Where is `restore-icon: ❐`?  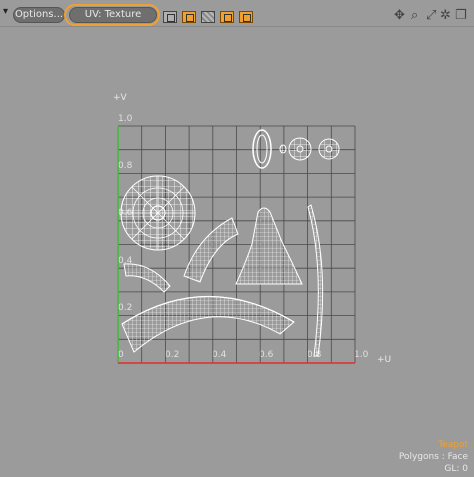 restore-icon: ❐ is located at coordinates (461, 15).